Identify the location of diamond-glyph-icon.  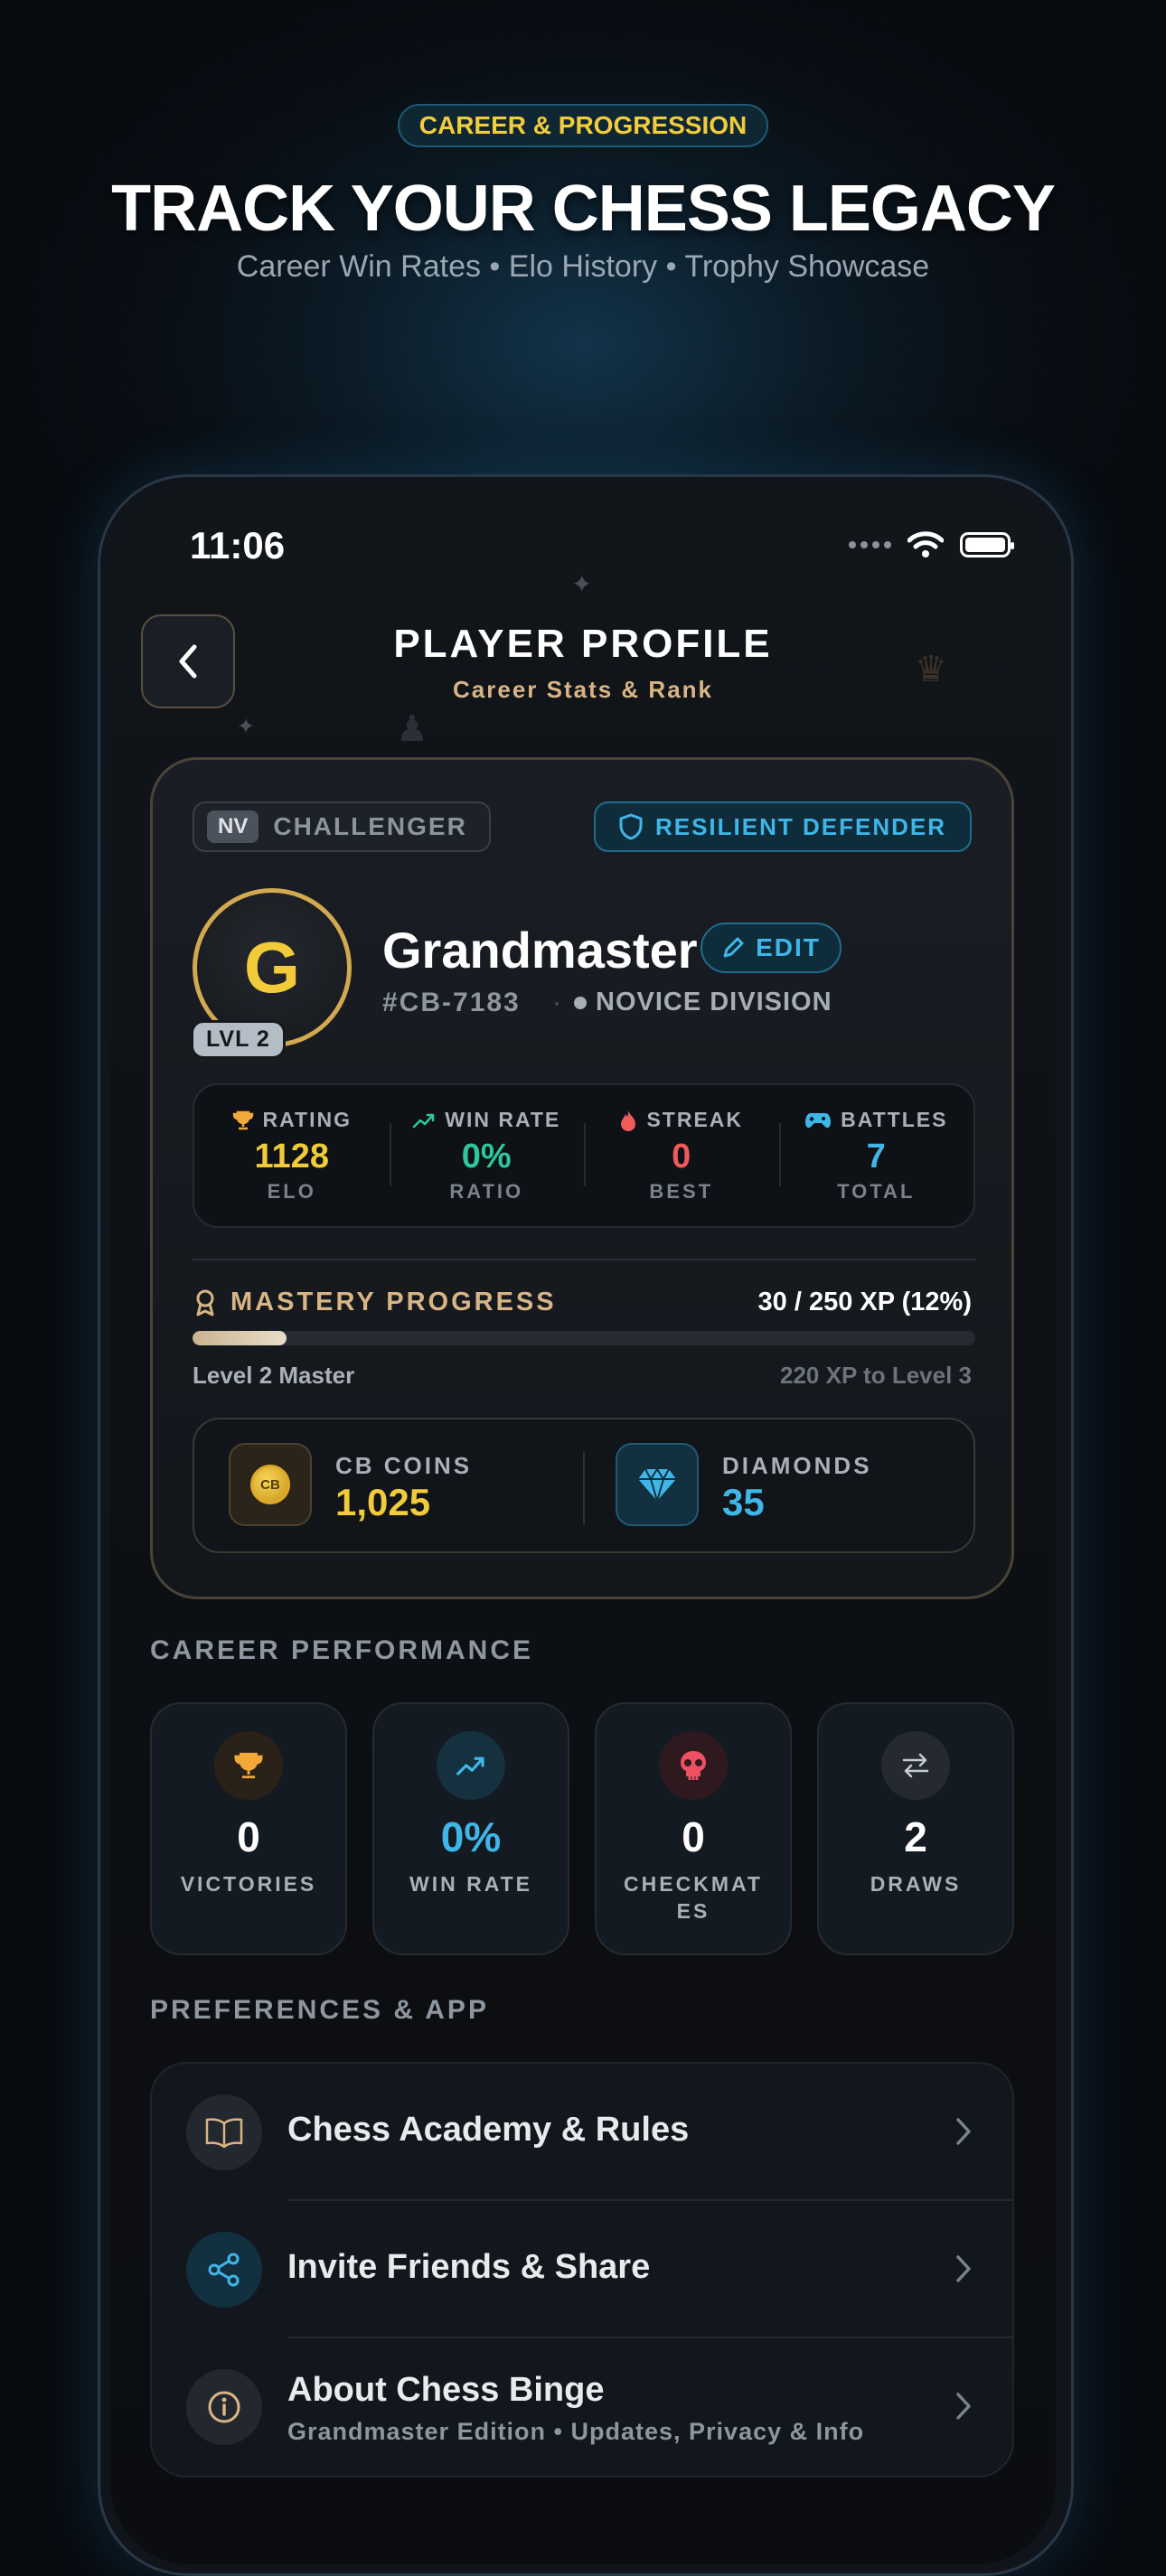
(657, 1485).